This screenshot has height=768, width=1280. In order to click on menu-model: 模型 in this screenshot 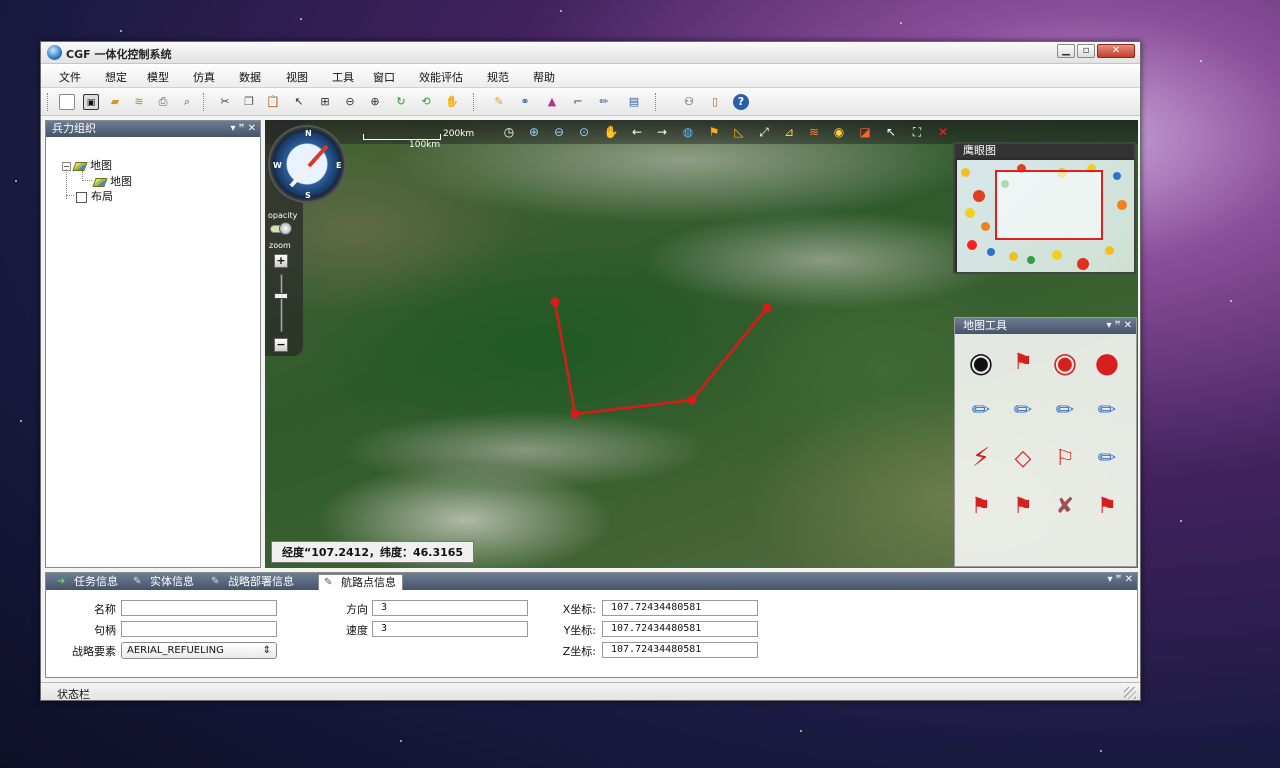, I will do `click(158, 77)`.